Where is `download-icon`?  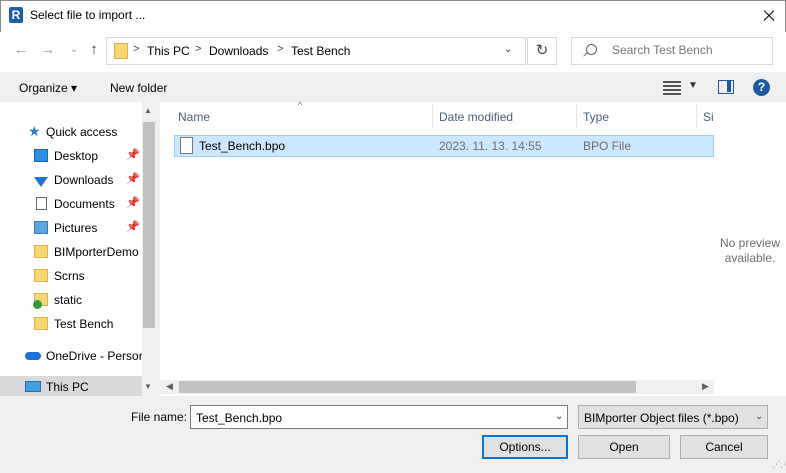
download-icon is located at coordinates (41, 182).